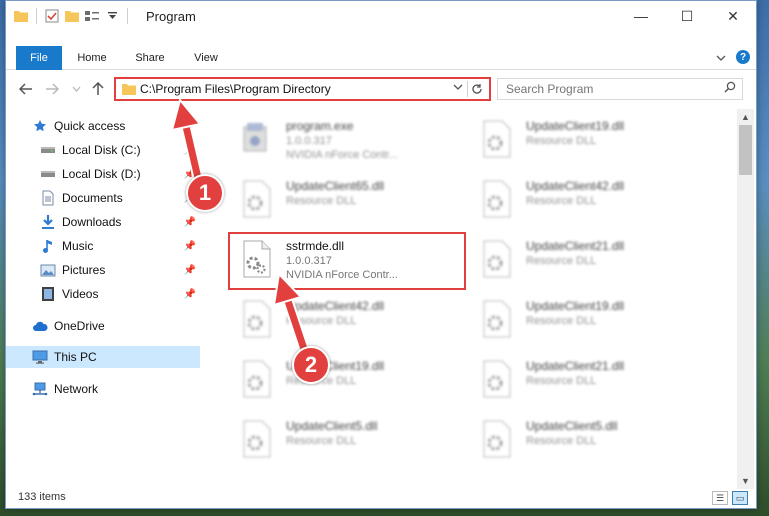 The height and width of the screenshot is (516, 769). Describe the element at coordinates (458, 87) in the screenshot. I see `address-dropdown-icon` at that location.